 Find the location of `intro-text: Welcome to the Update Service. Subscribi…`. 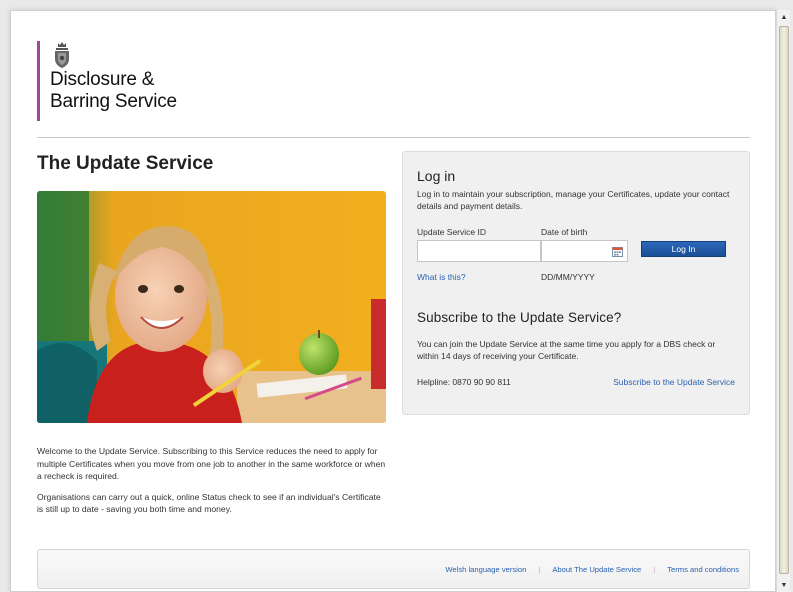

intro-text: Welcome to the Update Service. Subscribi… is located at coordinates (212, 484).